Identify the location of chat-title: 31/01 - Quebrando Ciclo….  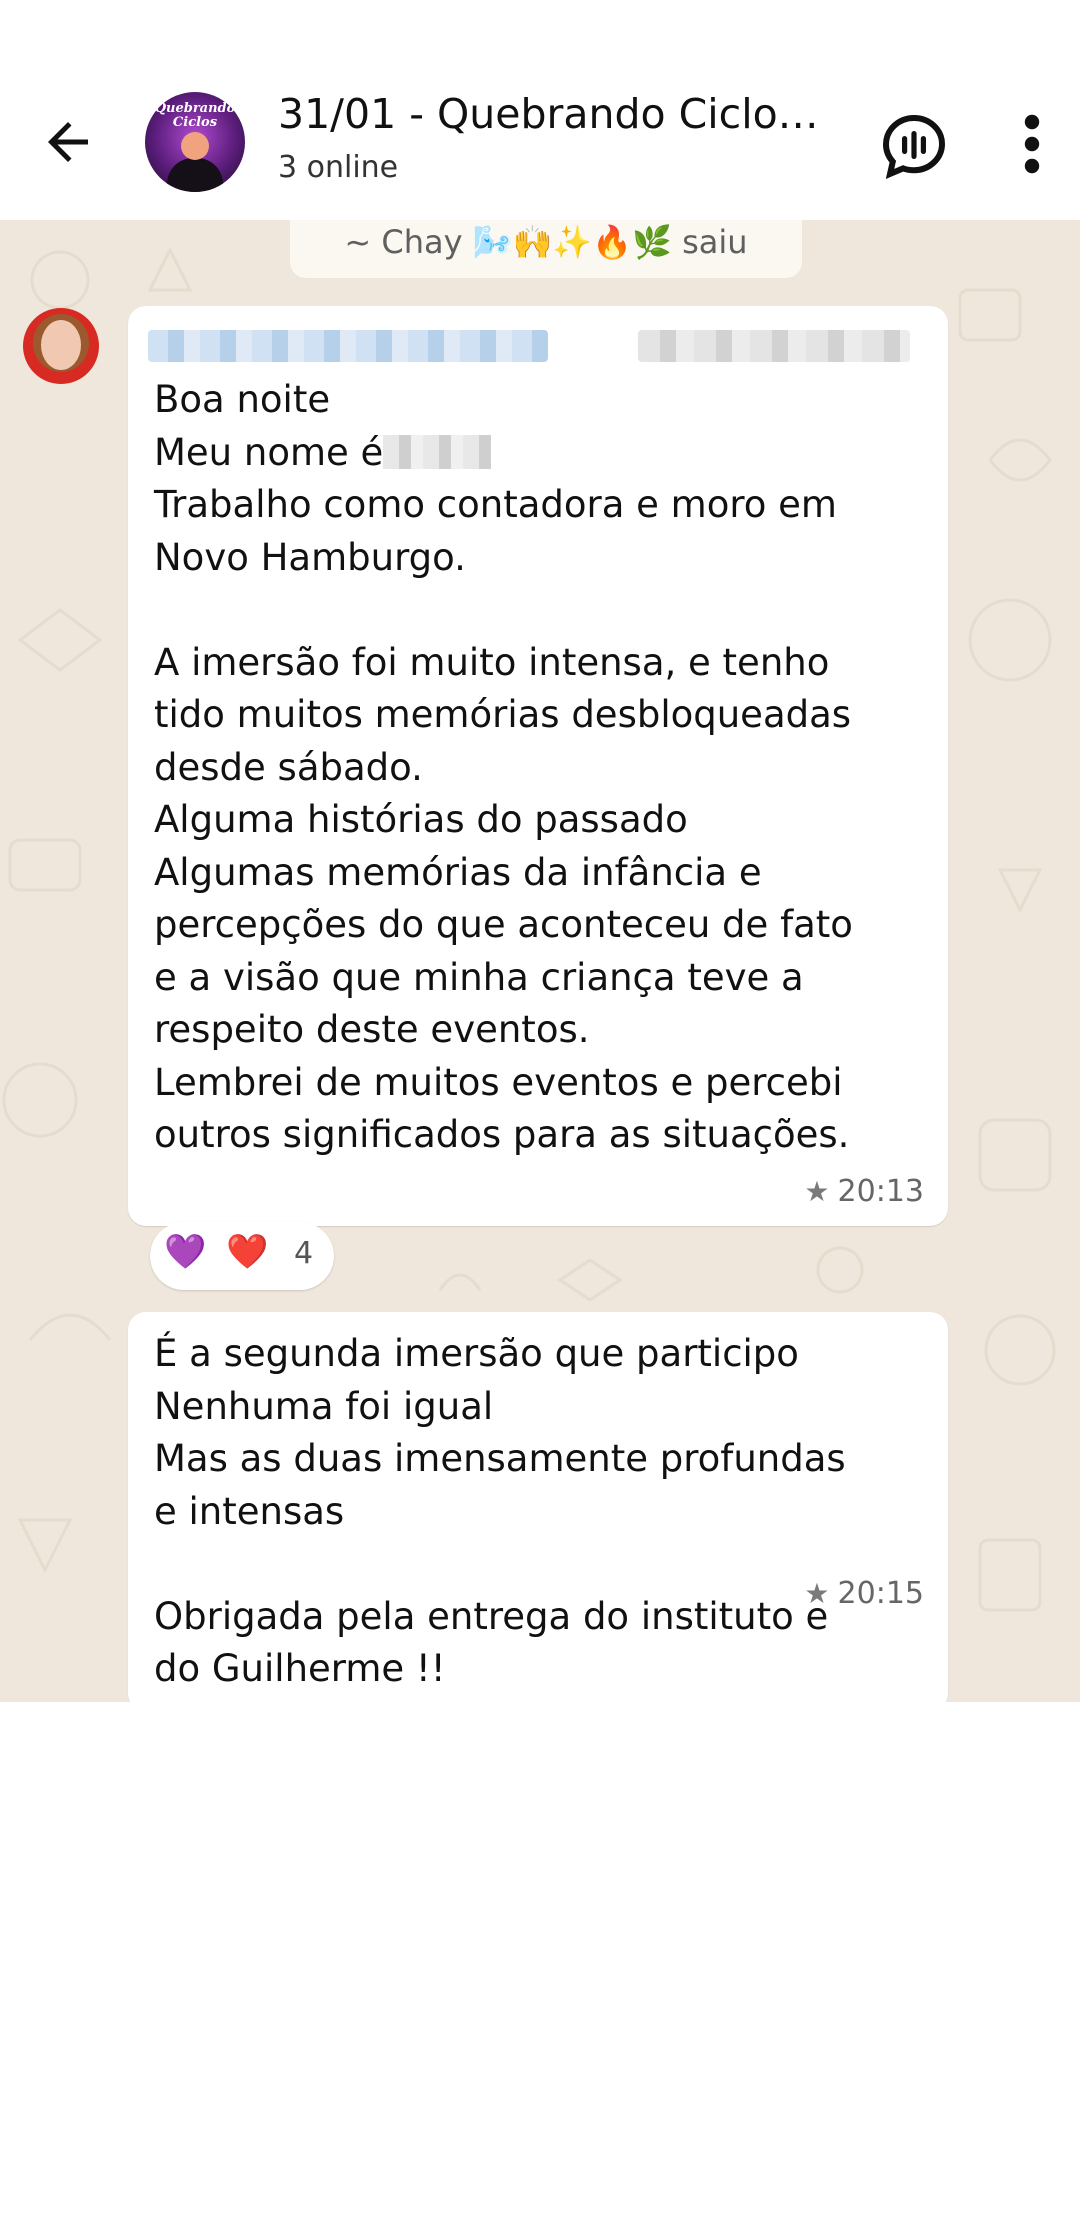
(558, 114).